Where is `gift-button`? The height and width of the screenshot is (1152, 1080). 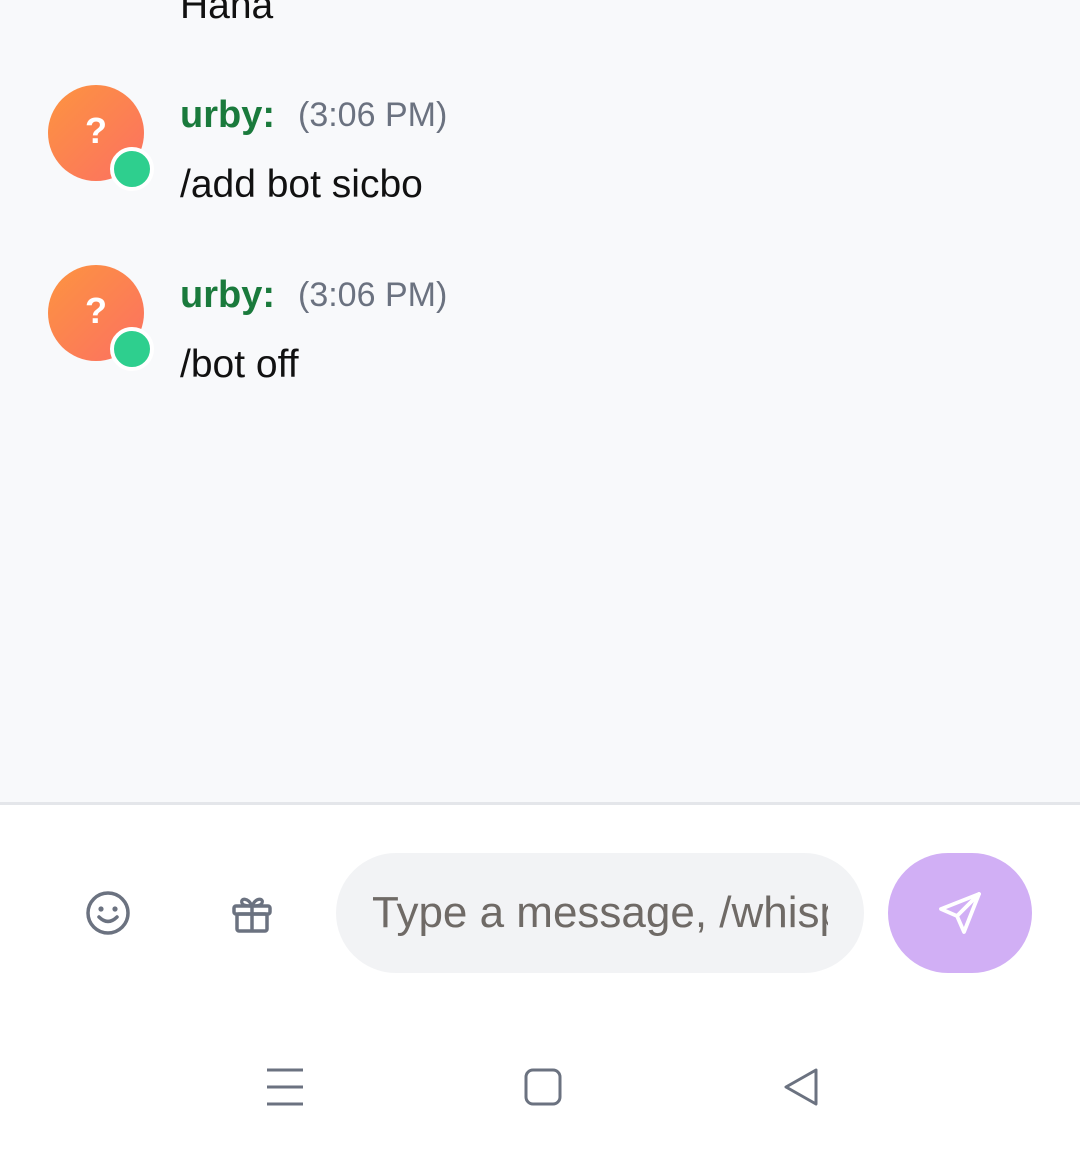
gift-button is located at coordinates (252, 913).